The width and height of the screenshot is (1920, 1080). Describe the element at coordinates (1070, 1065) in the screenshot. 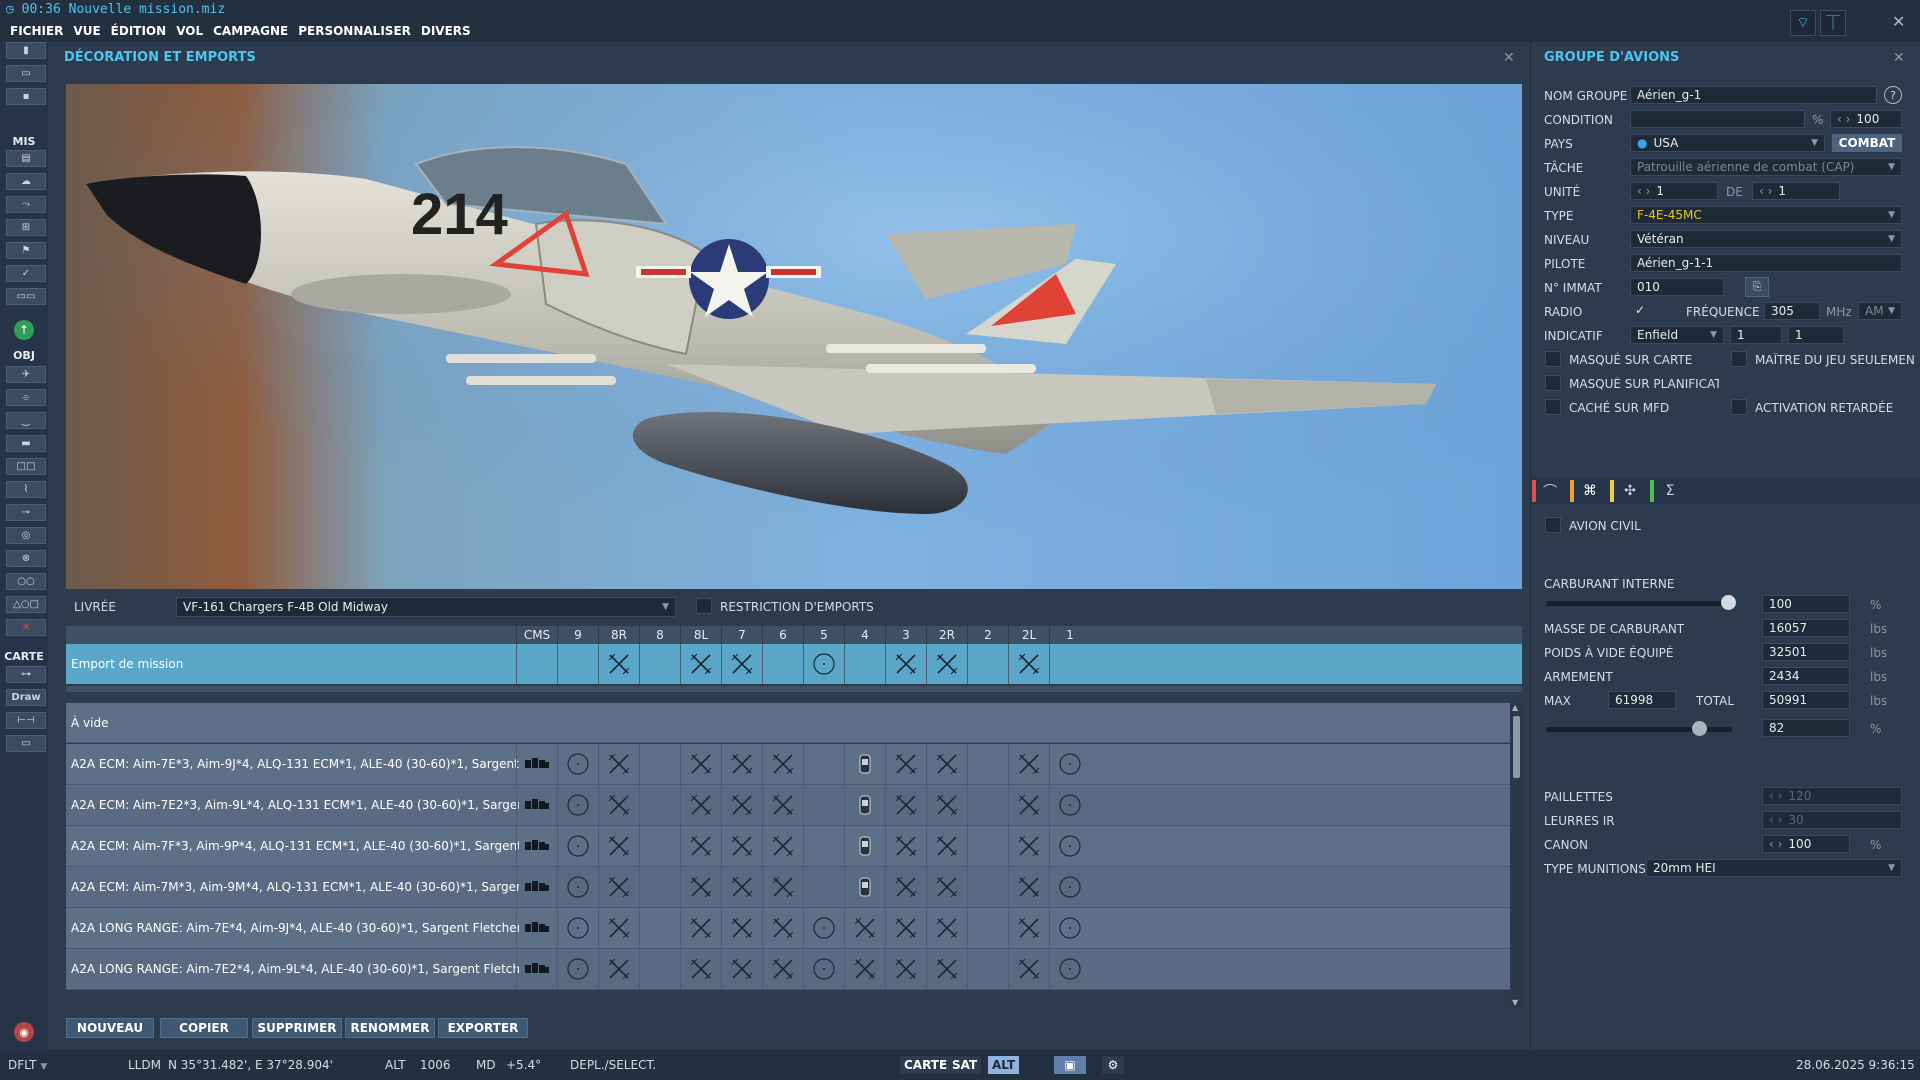

I see `camera-icon: ▣` at that location.